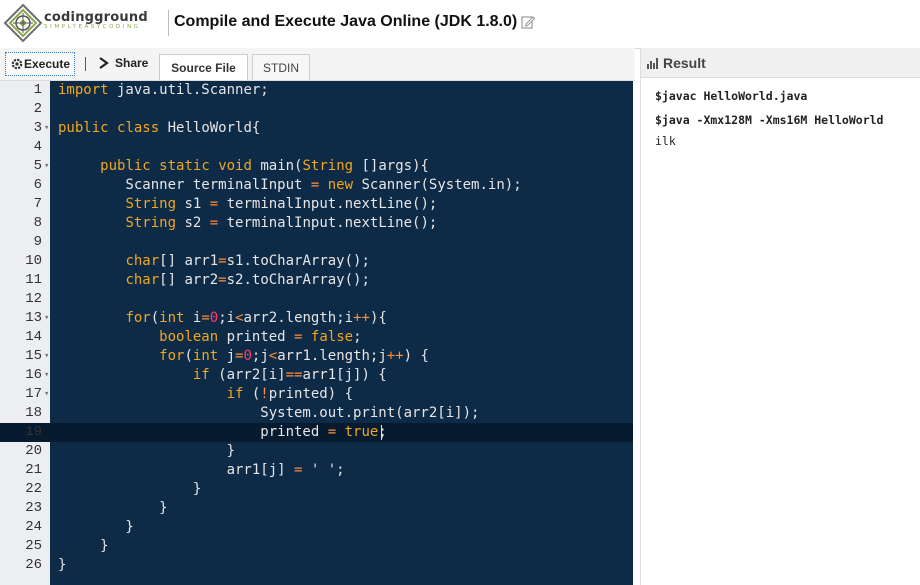 Image resolution: width=920 pixels, height=585 pixels. What do you see at coordinates (316, 565) in the screenshot?
I see `code-line: 26}` at bounding box center [316, 565].